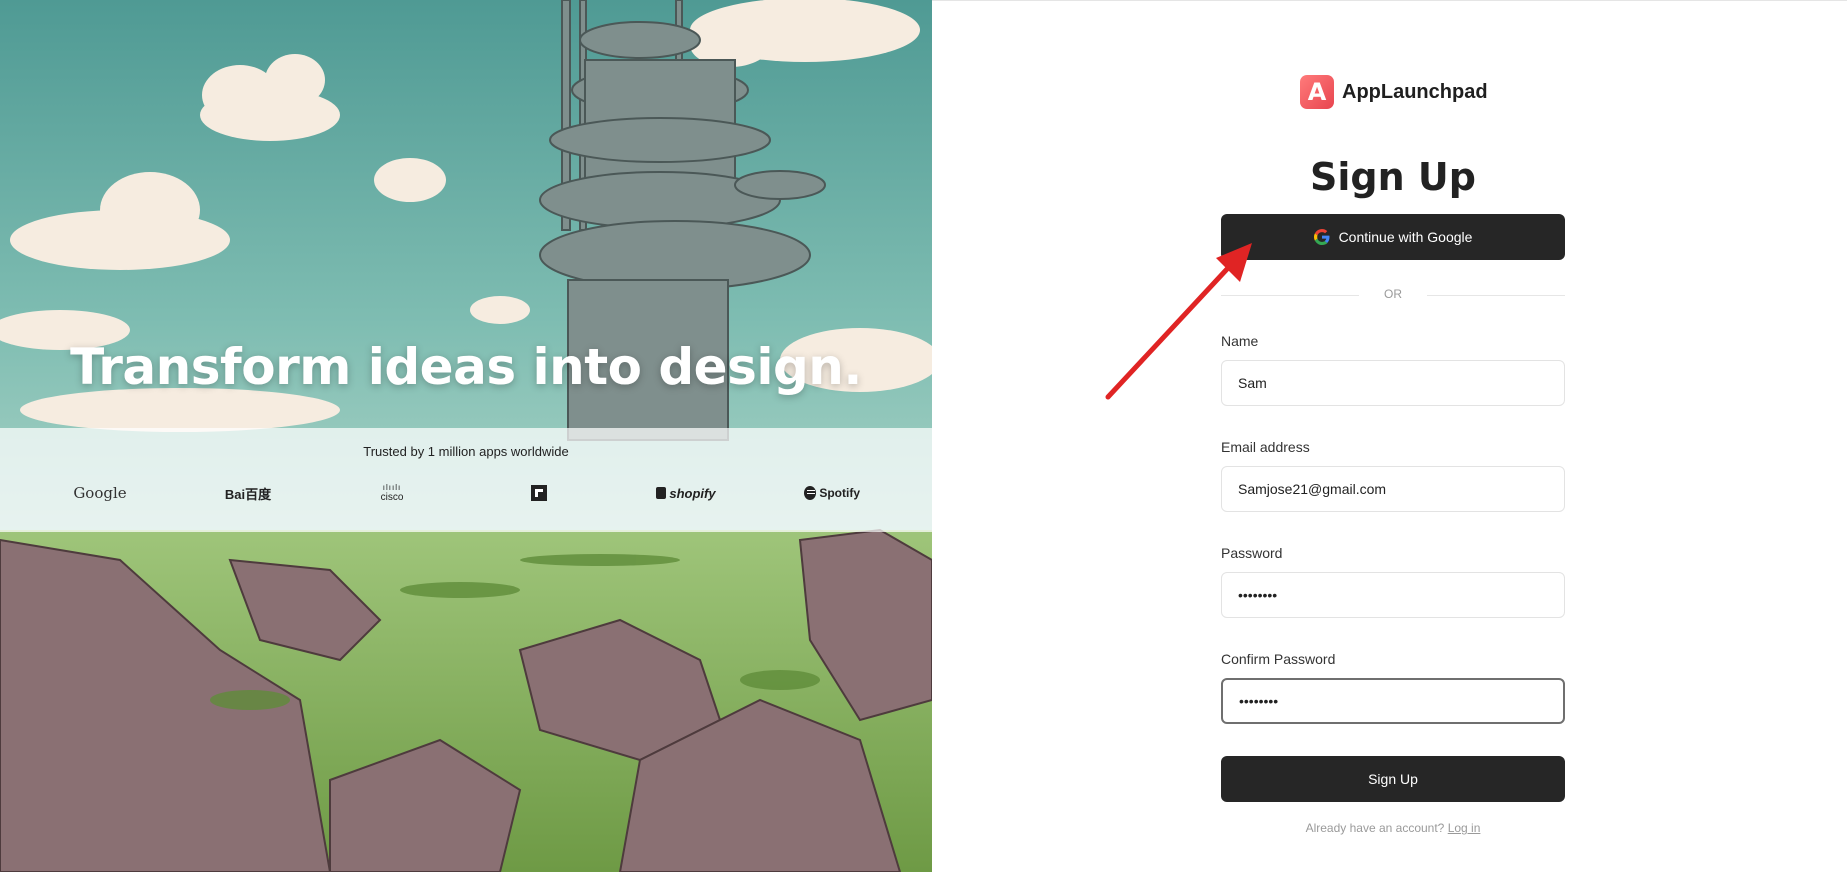 This screenshot has width=1847, height=872. What do you see at coordinates (1393, 177) in the screenshot?
I see `page-title: Sign Up` at bounding box center [1393, 177].